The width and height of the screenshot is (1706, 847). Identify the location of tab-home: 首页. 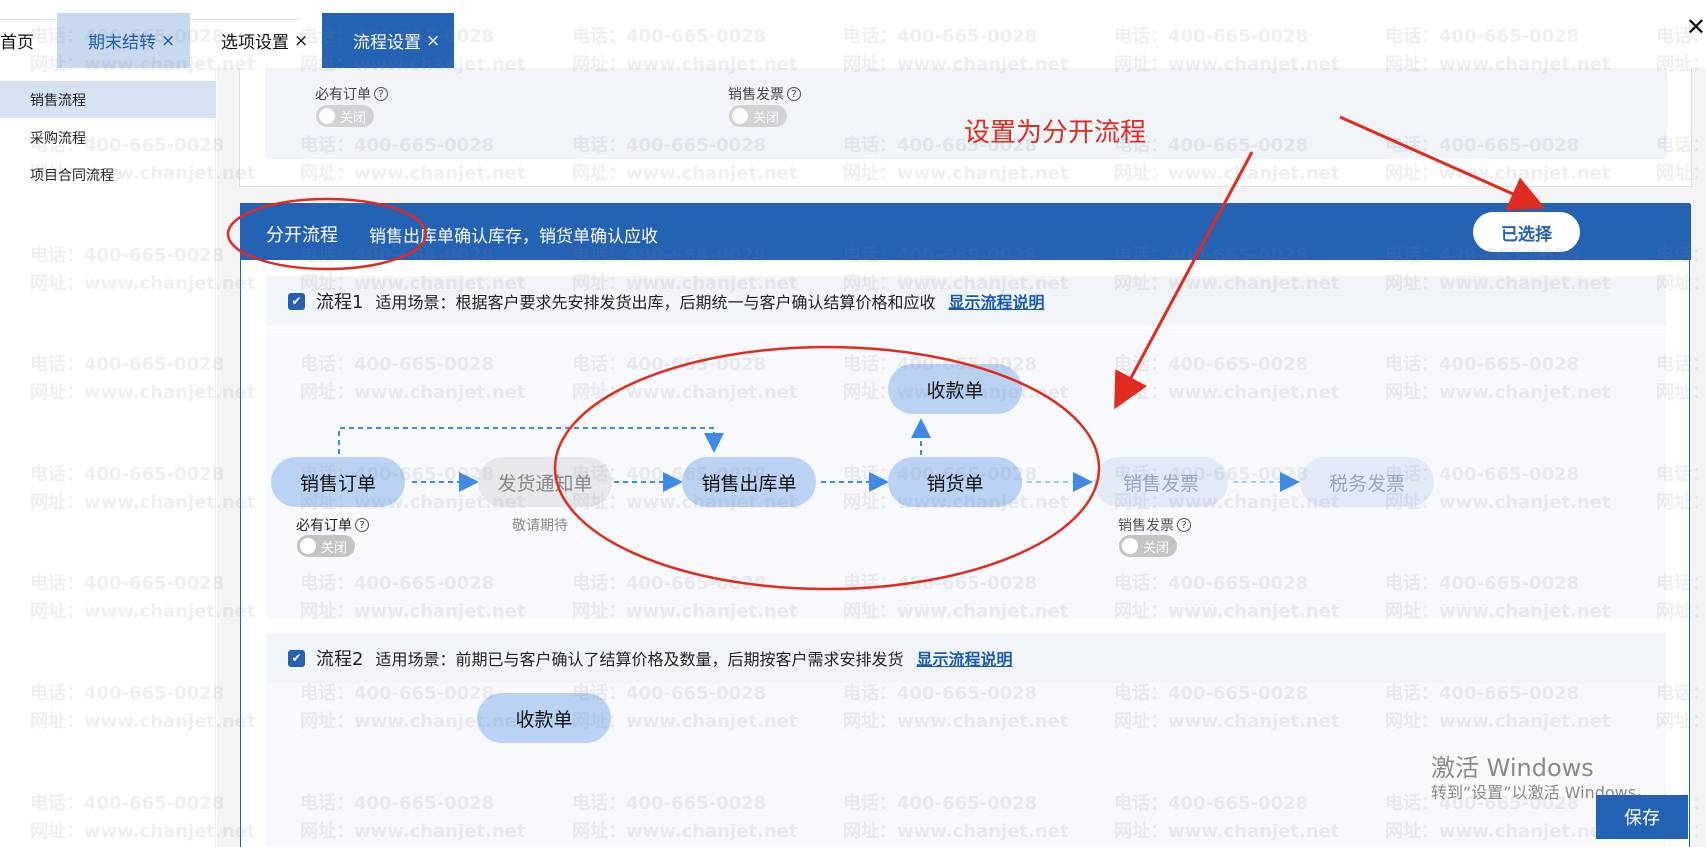
(17, 40).